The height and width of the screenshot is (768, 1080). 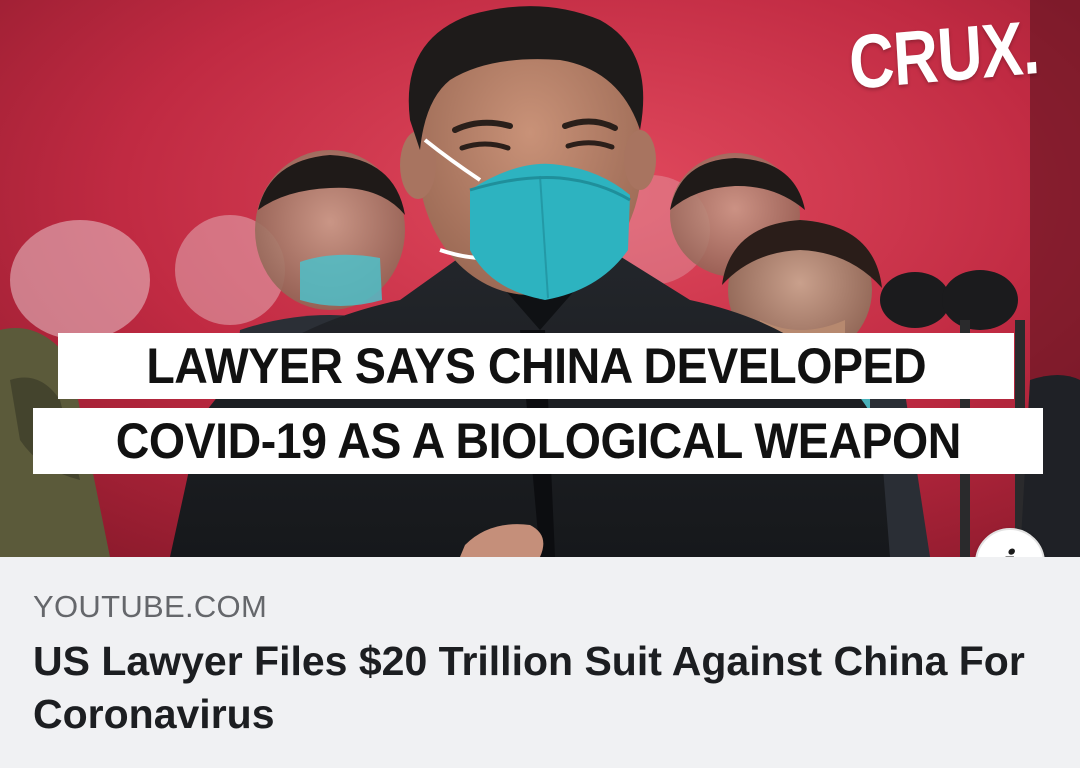 I want to click on thumbnail-headline-line-1: LAWYER SAYS CHINA DEVELOPED, so click(x=536, y=366).